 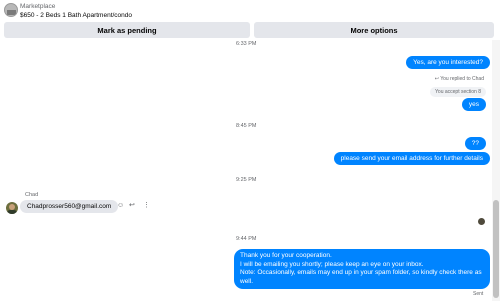 What do you see at coordinates (12, 208) in the screenshot?
I see `chad-avatar` at bounding box center [12, 208].